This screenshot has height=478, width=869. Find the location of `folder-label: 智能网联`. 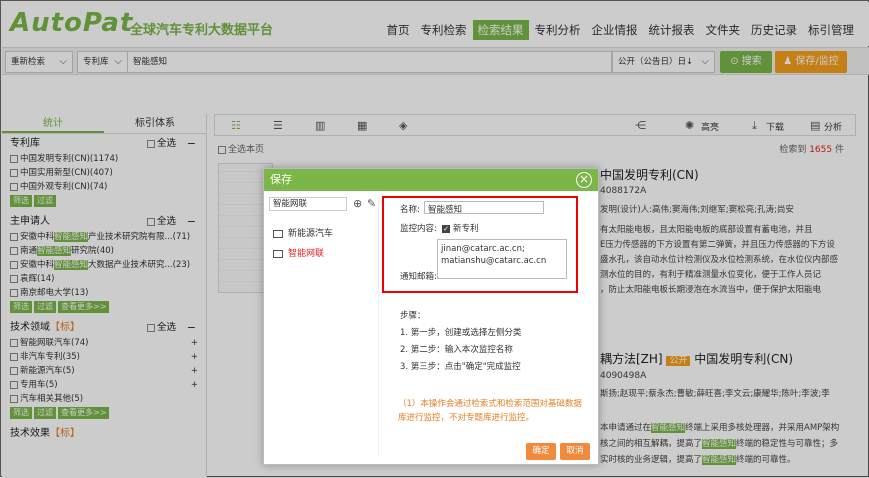

folder-label: 智能网联 is located at coordinates (306, 254).